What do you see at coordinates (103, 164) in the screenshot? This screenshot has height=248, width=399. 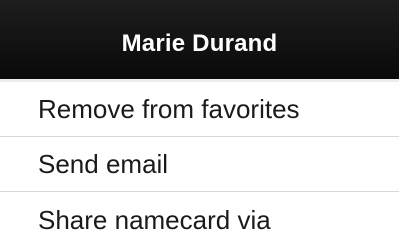 I see `menu-item-label: Send email` at bounding box center [103, 164].